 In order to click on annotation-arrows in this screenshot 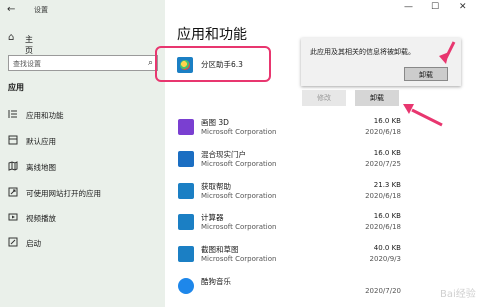, I will do `click(429, 84)`.